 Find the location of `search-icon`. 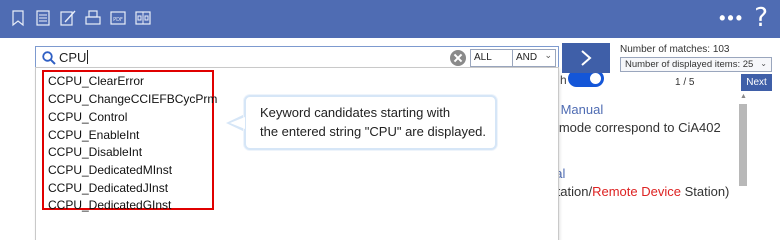

search-icon is located at coordinates (49, 58).